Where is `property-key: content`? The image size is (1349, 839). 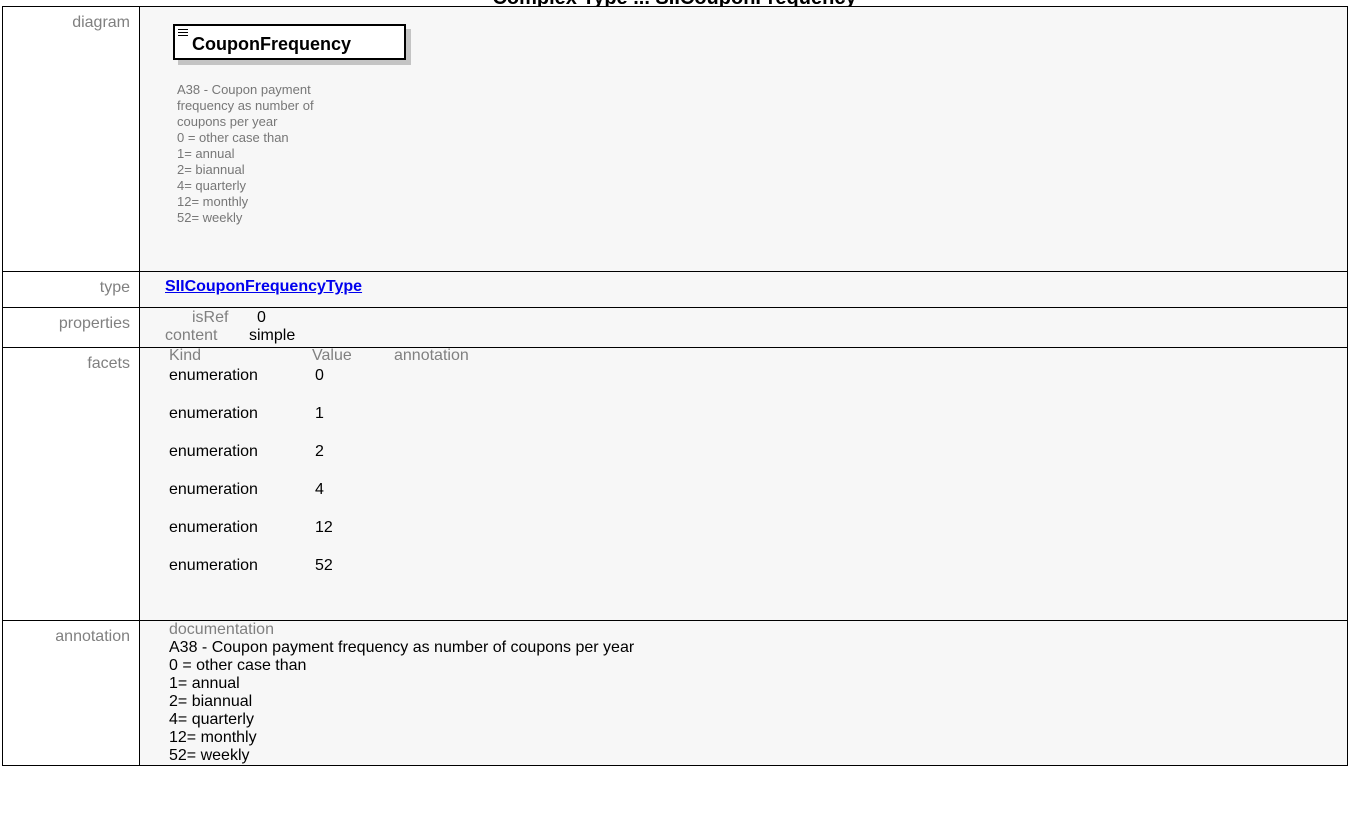 property-key: content is located at coordinates (191, 335).